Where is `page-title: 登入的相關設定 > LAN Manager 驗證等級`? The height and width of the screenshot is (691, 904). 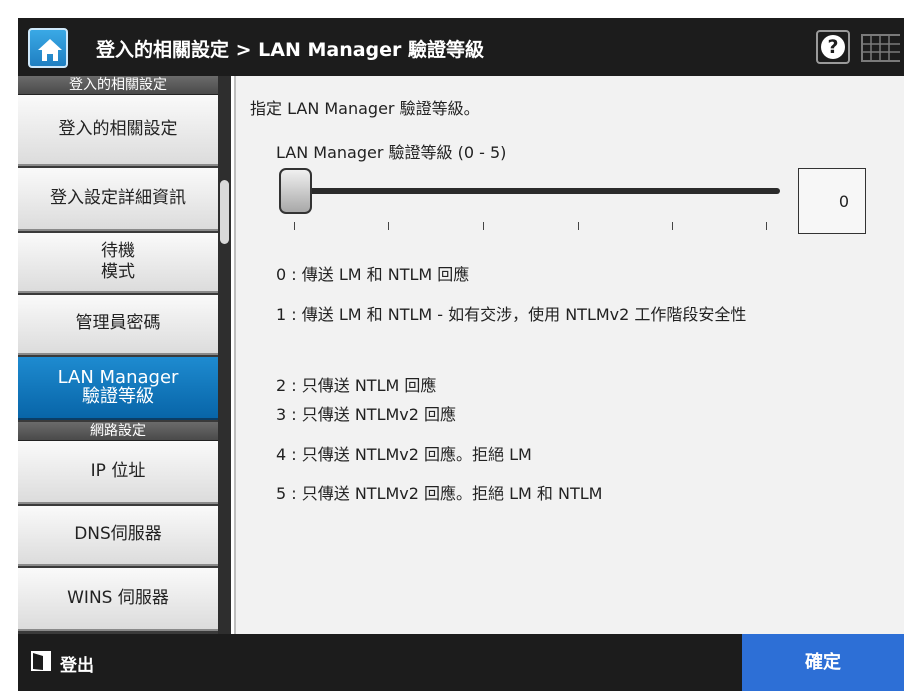 page-title: 登入的相關設定 > LAN Manager 驗證等級 is located at coordinates (290, 50).